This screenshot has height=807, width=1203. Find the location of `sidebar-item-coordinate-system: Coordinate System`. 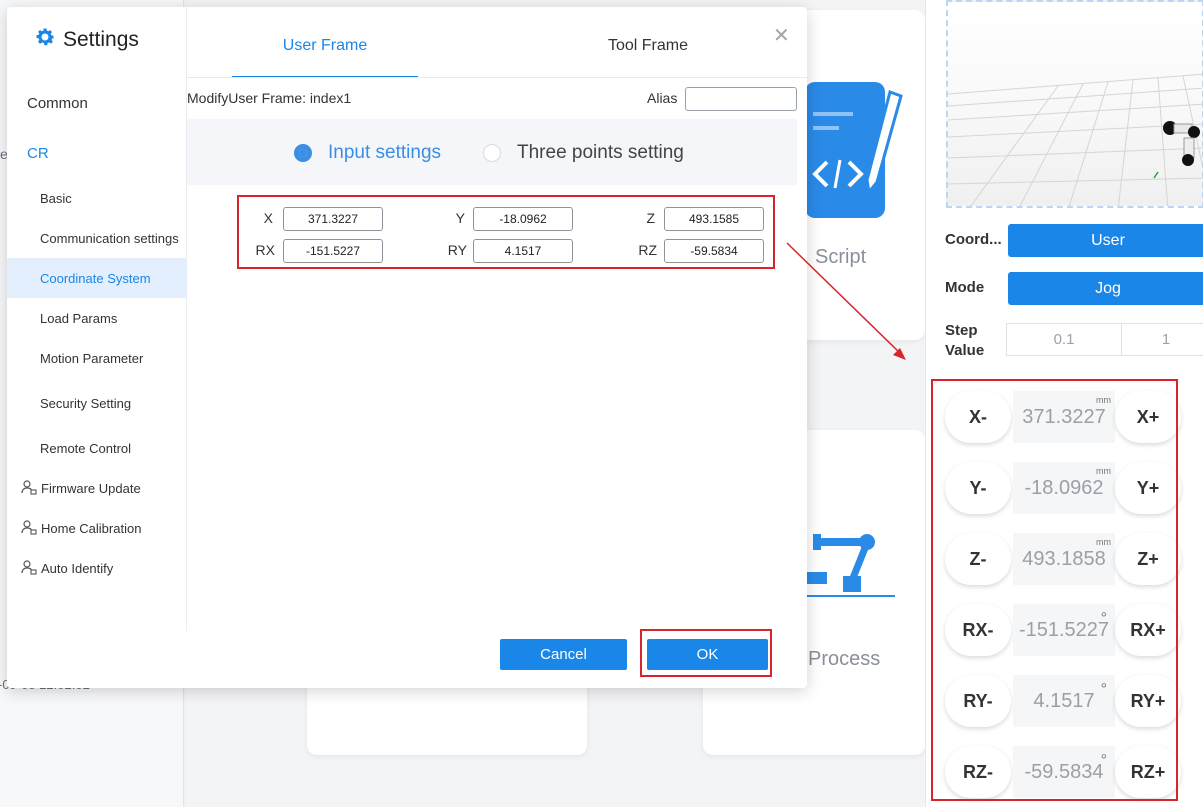

sidebar-item-coordinate-system: Coordinate System is located at coordinates (97, 278).